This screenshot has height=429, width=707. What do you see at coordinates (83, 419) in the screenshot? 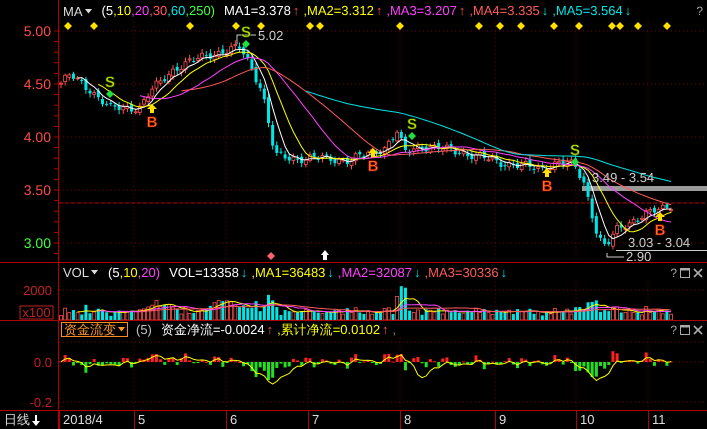
I see `month-label: 2018/4` at bounding box center [83, 419].